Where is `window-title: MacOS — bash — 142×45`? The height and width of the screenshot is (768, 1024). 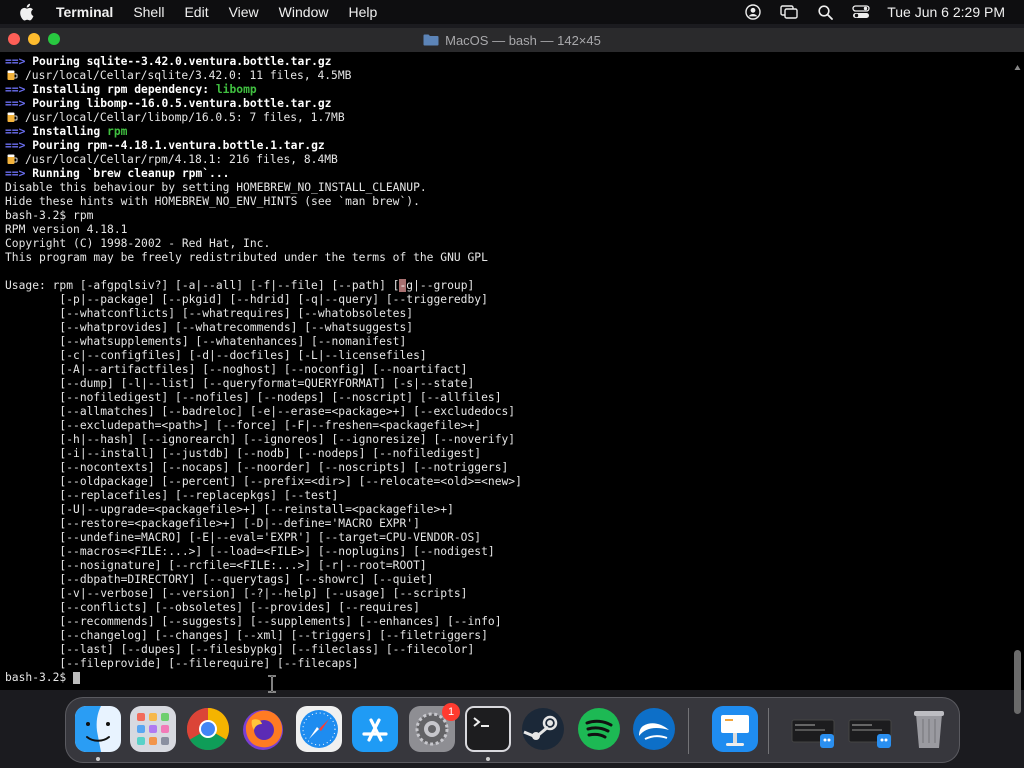
window-title: MacOS — bash — 142×45 is located at coordinates (512, 40).